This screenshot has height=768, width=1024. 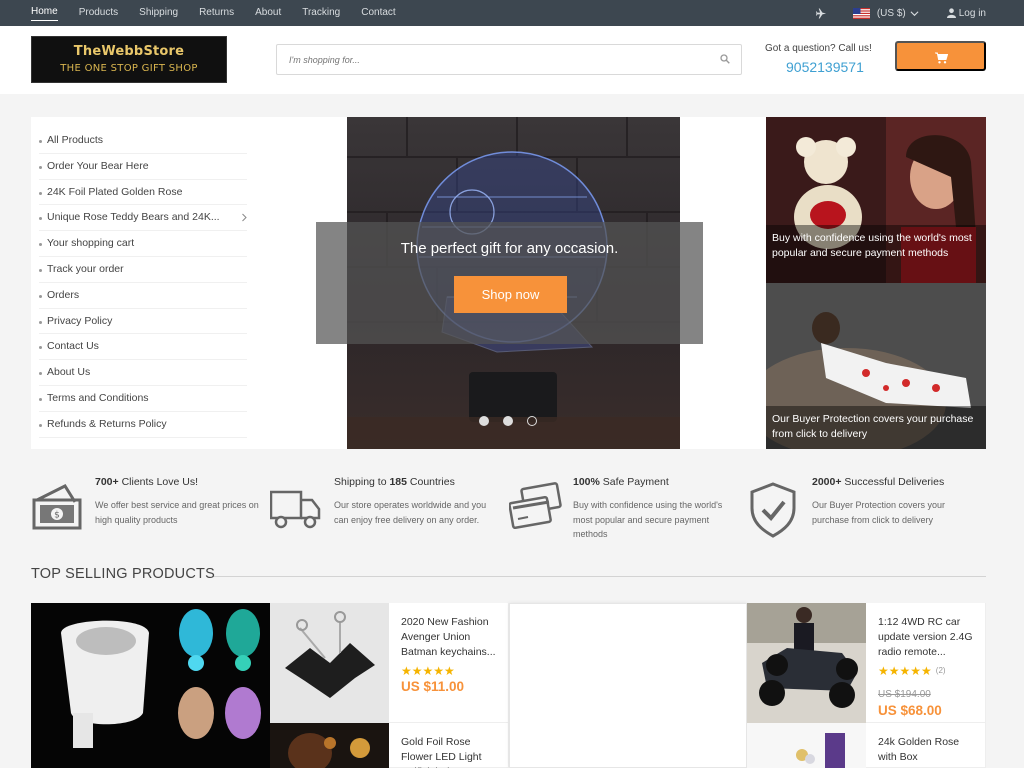 What do you see at coordinates (143, 167) in the screenshot?
I see `category-item: Order Your Bear Here` at bounding box center [143, 167].